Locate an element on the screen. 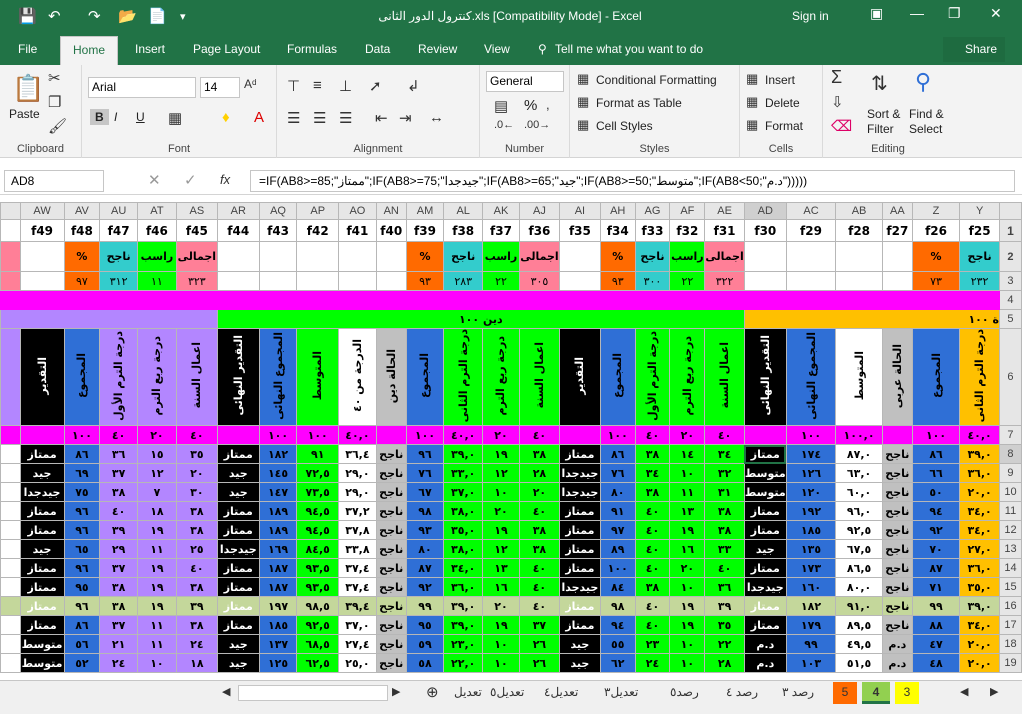 The width and height of the screenshot is (1022, 714). font-name-select: Arial is located at coordinates (142, 87).